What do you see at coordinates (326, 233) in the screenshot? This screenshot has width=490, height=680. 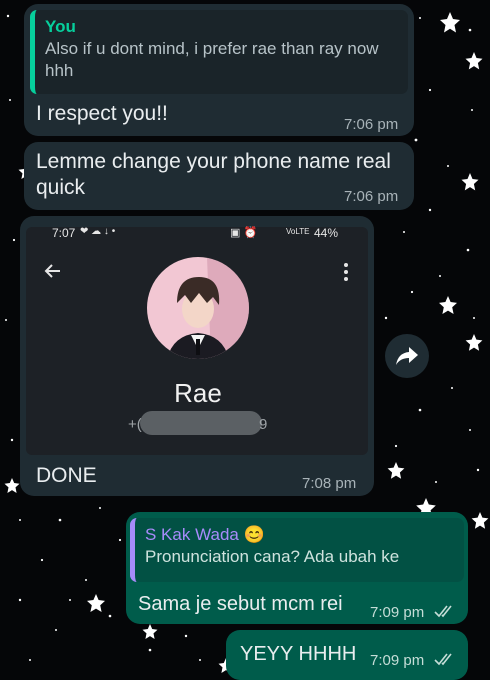 I see `battery-level: 44%` at bounding box center [326, 233].